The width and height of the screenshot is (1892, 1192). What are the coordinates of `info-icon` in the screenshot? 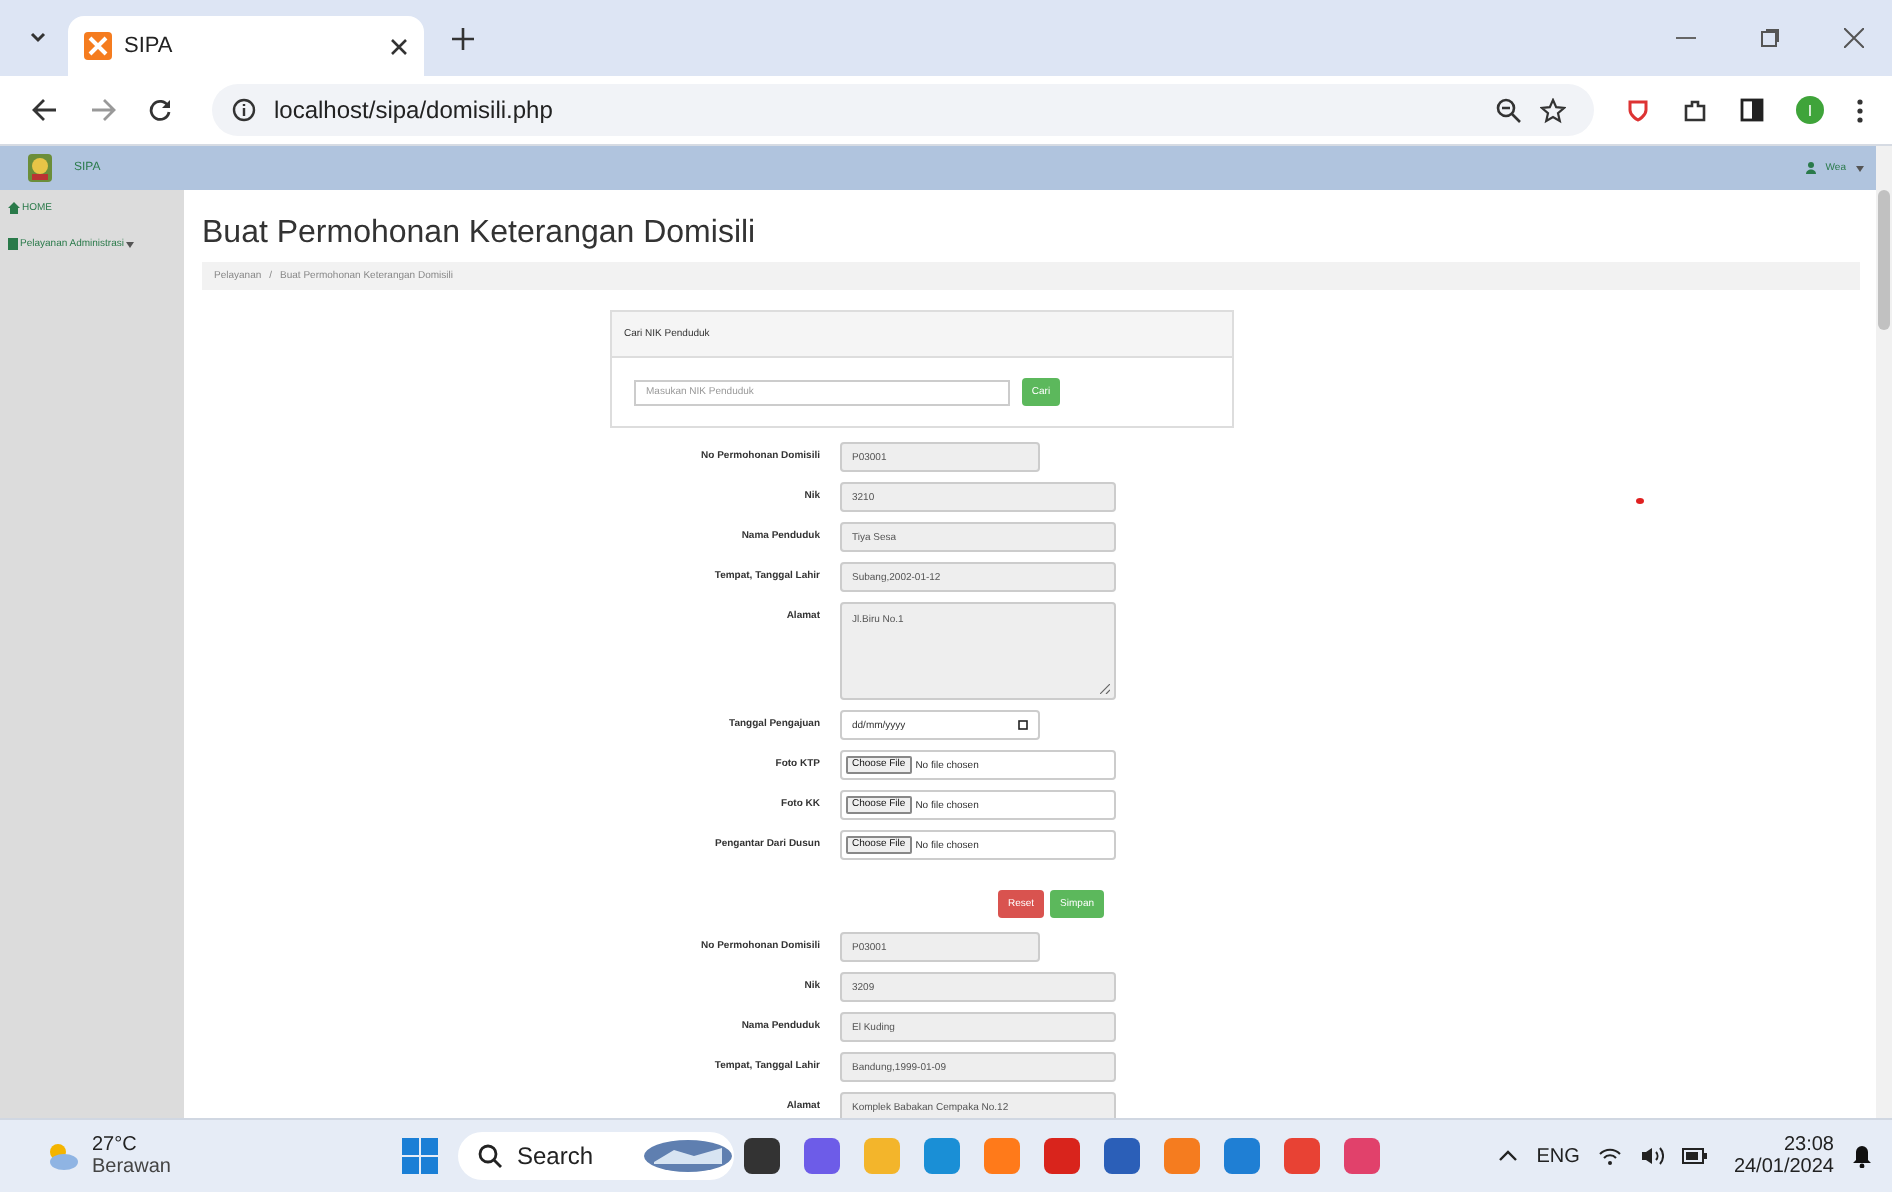 It's located at (244, 110).